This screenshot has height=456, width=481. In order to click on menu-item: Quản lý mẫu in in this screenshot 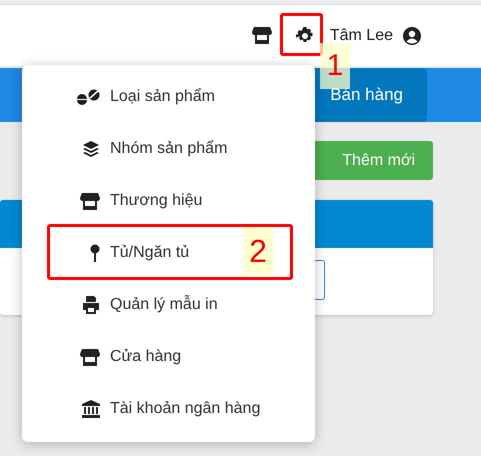, I will do `click(168, 305)`.